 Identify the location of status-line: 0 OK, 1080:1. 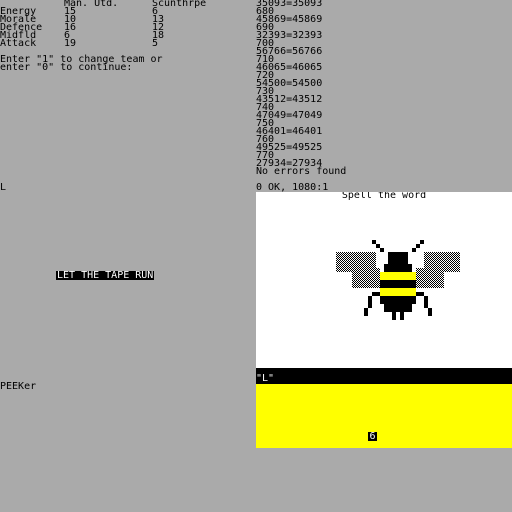
(292, 187).